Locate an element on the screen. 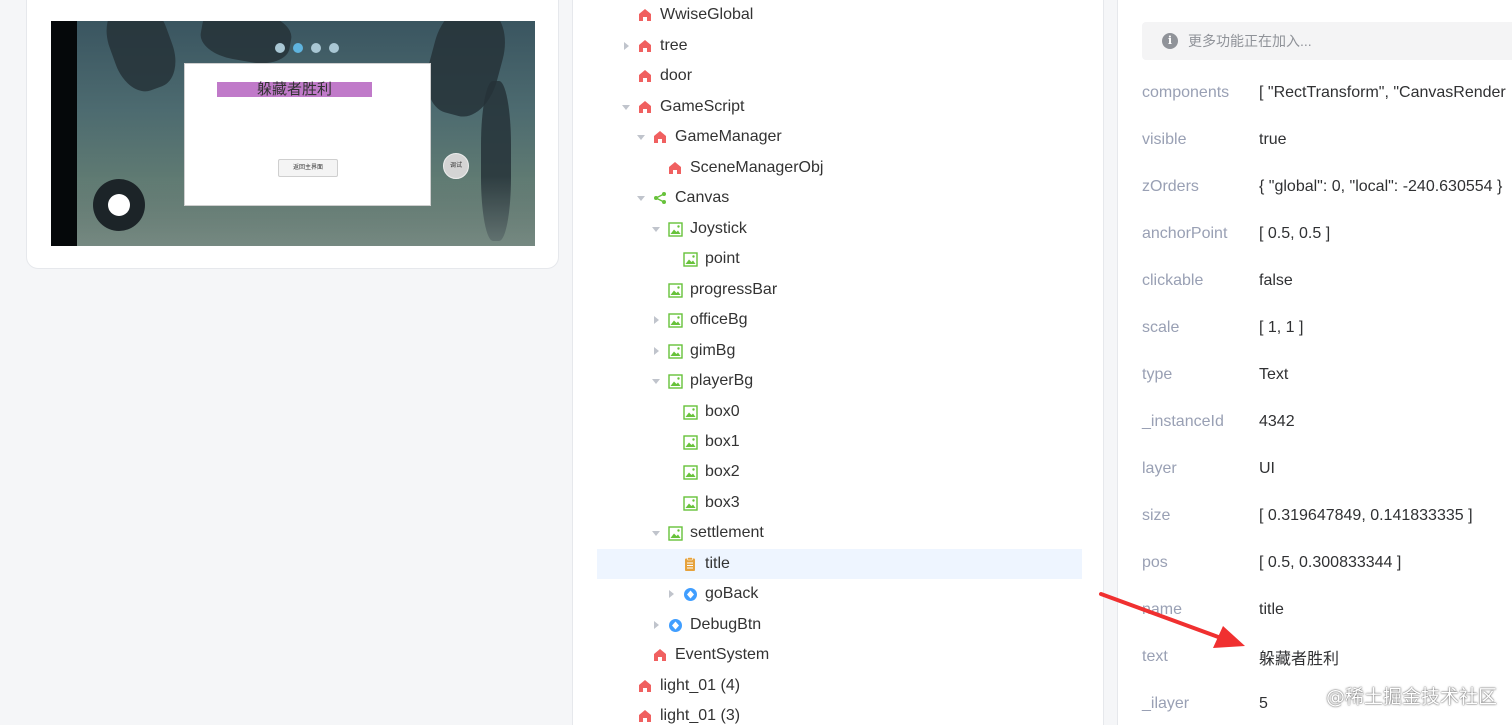 Image resolution: width=1512 pixels, height=725 pixels. tree-node: Canvas is located at coordinates (839, 198).